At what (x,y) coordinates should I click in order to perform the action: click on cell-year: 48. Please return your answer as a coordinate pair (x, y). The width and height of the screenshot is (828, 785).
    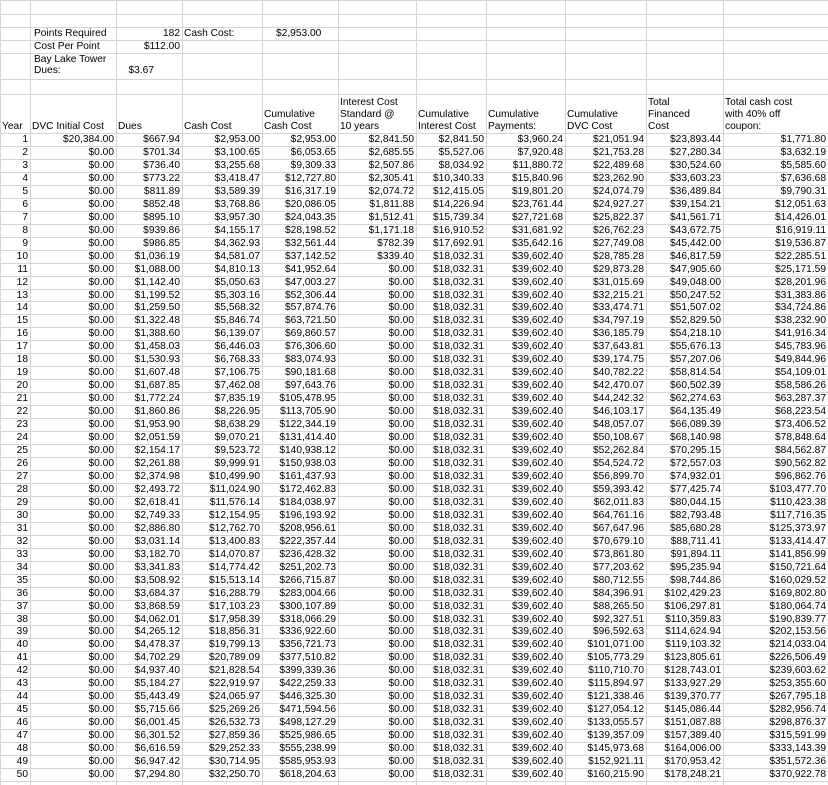
    Looking at the image, I should click on (15, 748).